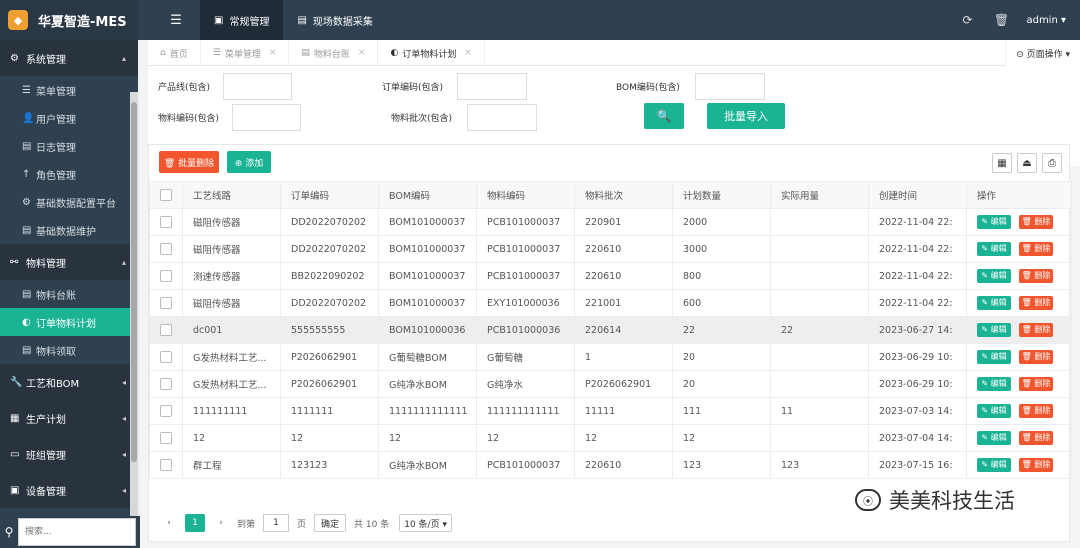  Describe the element at coordinates (166, 195) in the screenshot. I see `select-all-checkbox` at that location.